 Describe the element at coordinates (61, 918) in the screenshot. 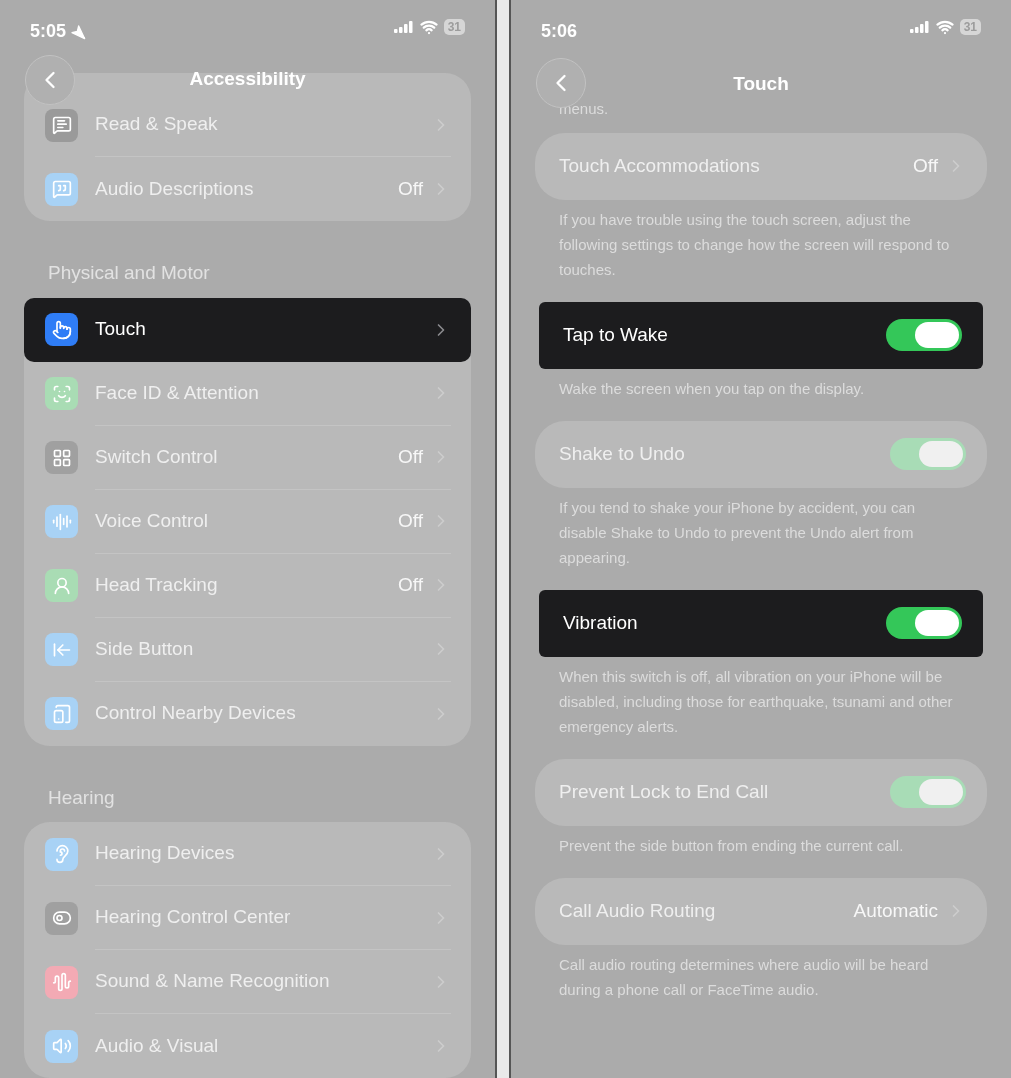

I see `toggle-icon` at that location.